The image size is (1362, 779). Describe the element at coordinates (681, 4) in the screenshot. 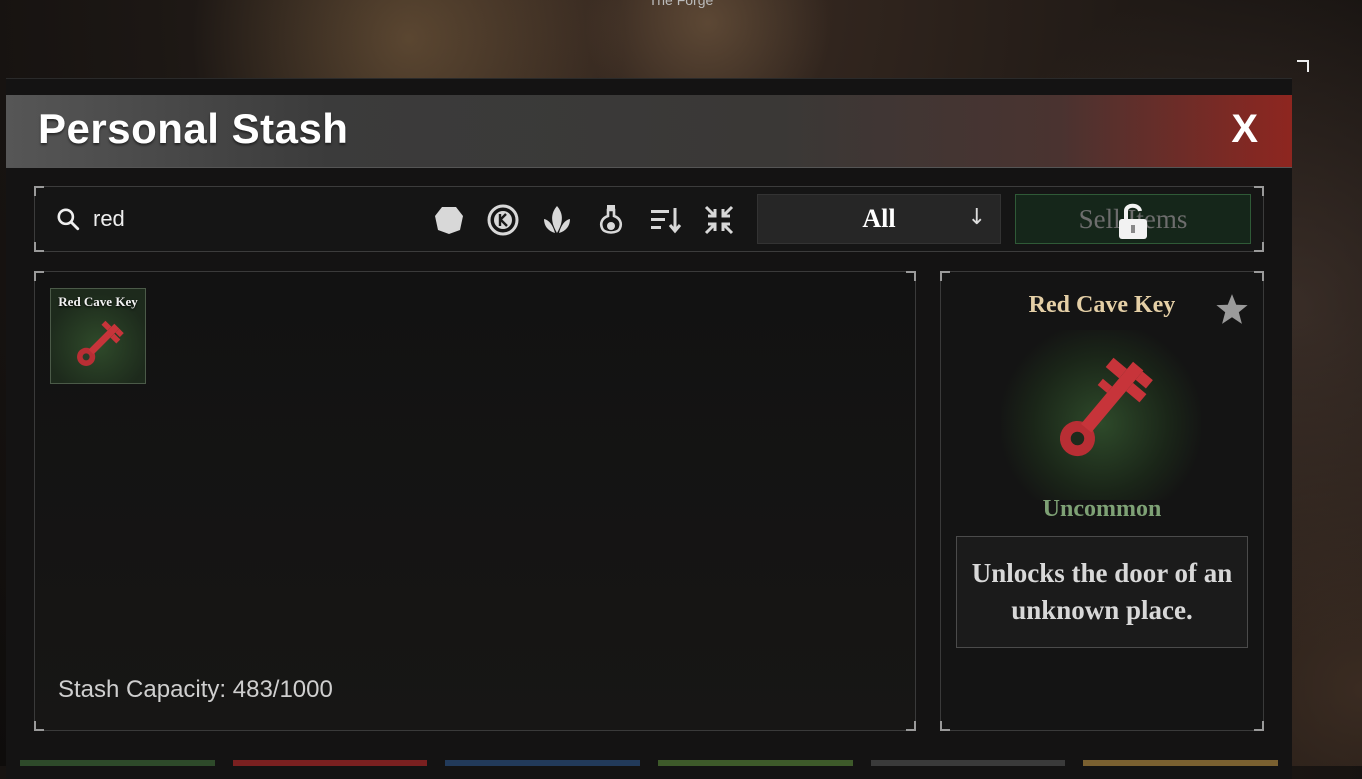

I see `scene-caption: The Forge` at that location.